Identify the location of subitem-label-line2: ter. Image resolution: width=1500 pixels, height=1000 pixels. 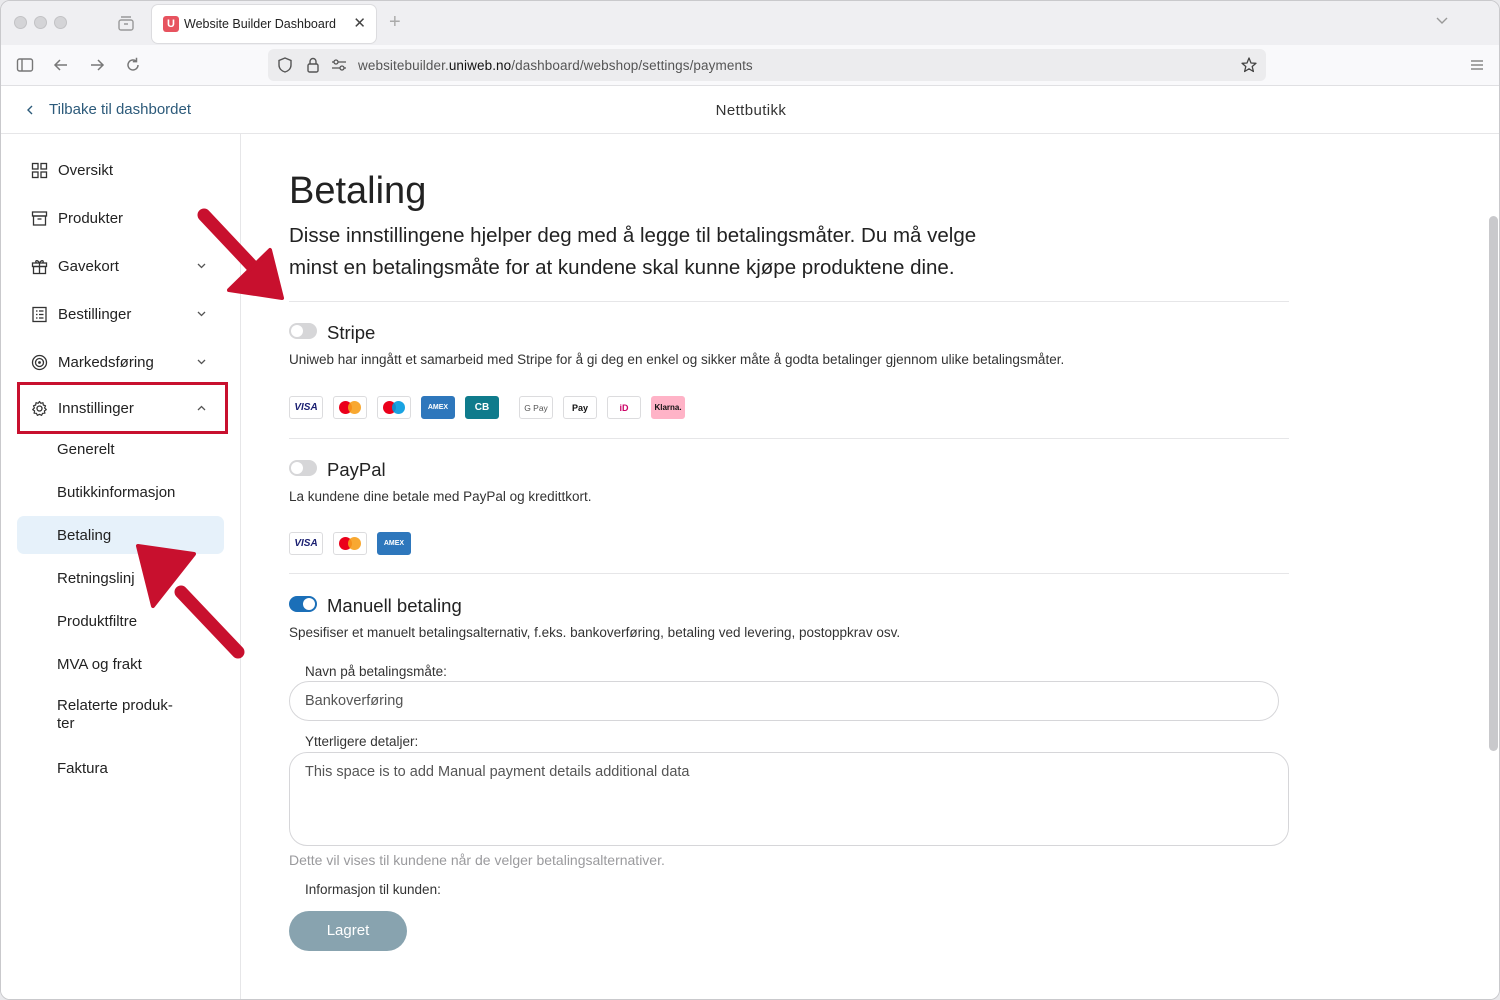
(66, 723).